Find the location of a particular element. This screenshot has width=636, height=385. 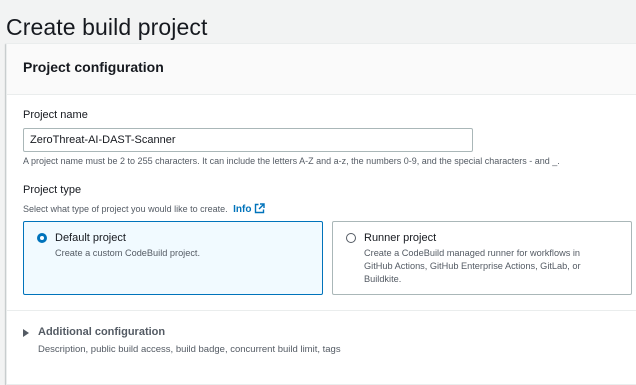

section-title: Project configuration is located at coordinates (93, 67).